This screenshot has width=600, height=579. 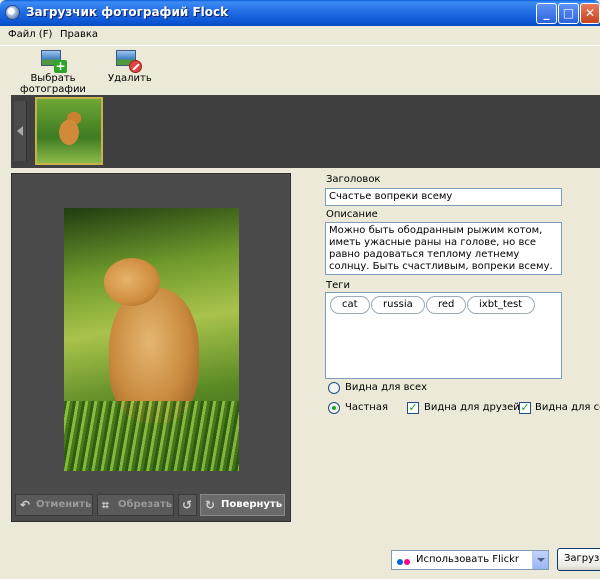 I want to click on tag-chip: russia, so click(x=398, y=305).